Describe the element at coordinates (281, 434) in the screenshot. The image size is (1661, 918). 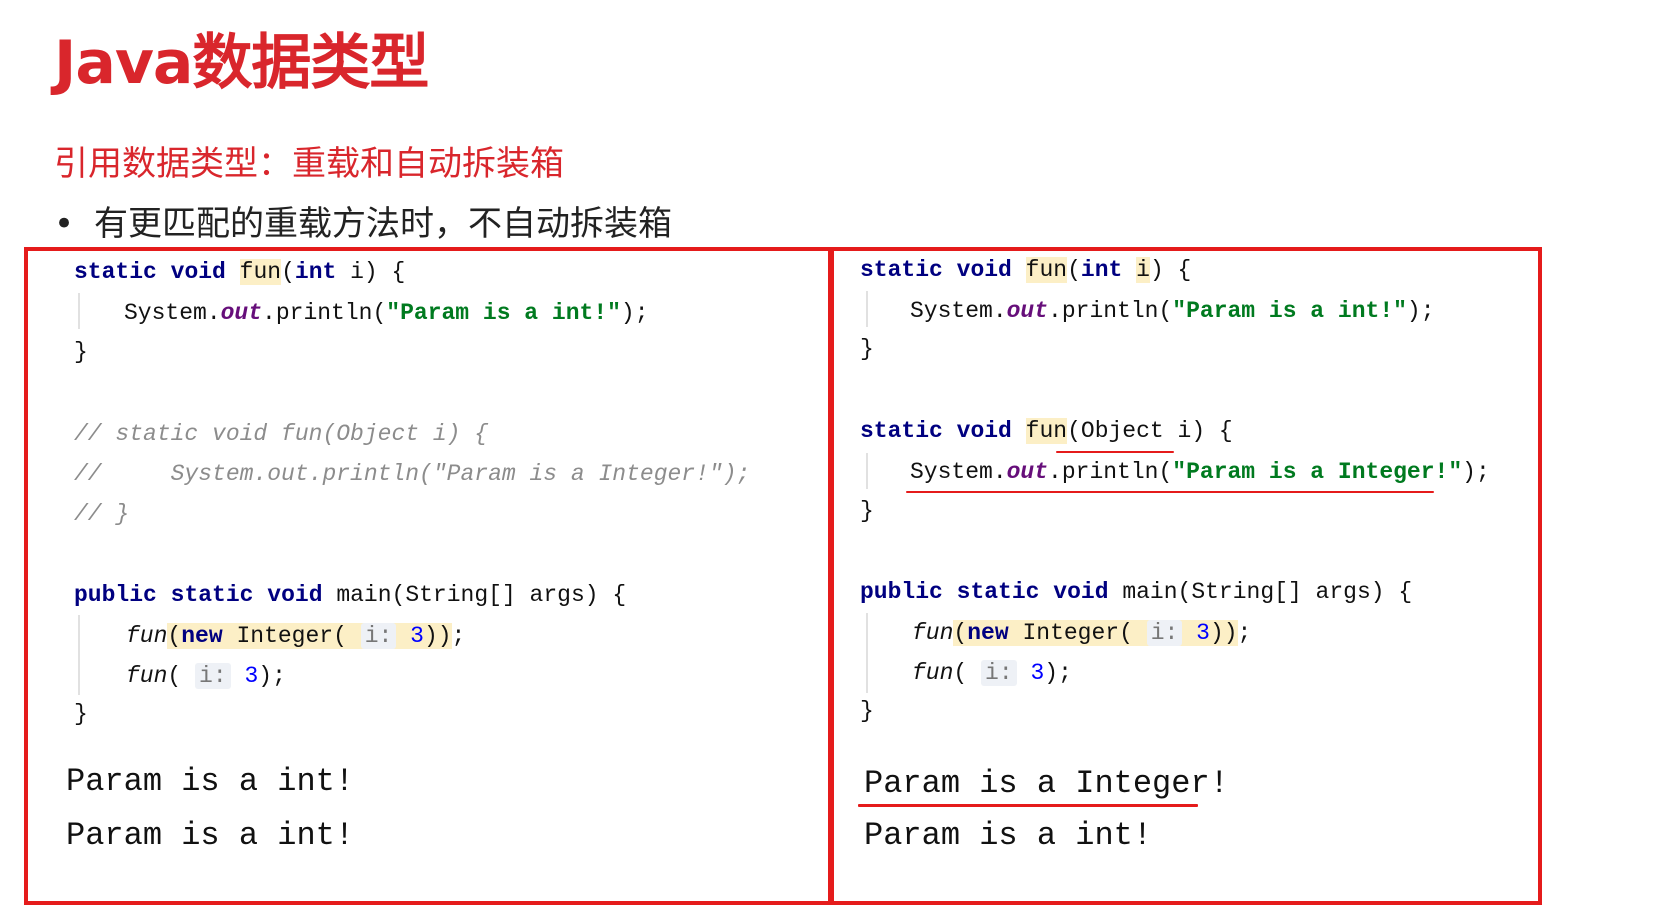
I see `code-comment-line: // static void fun(Object i) {` at that location.